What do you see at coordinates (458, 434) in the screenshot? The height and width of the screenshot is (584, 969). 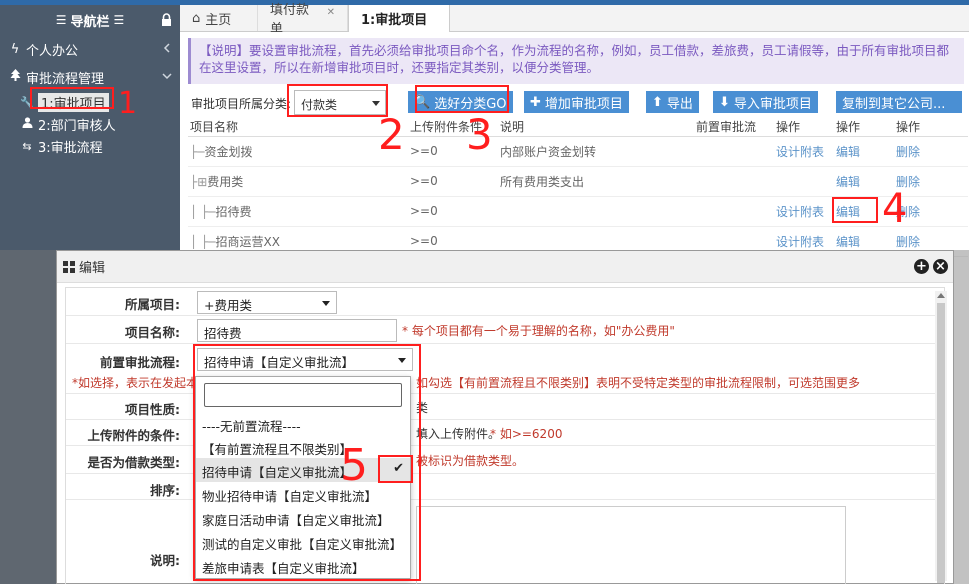 I see `upload-tail: 填入上传附件。` at bounding box center [458, 434].